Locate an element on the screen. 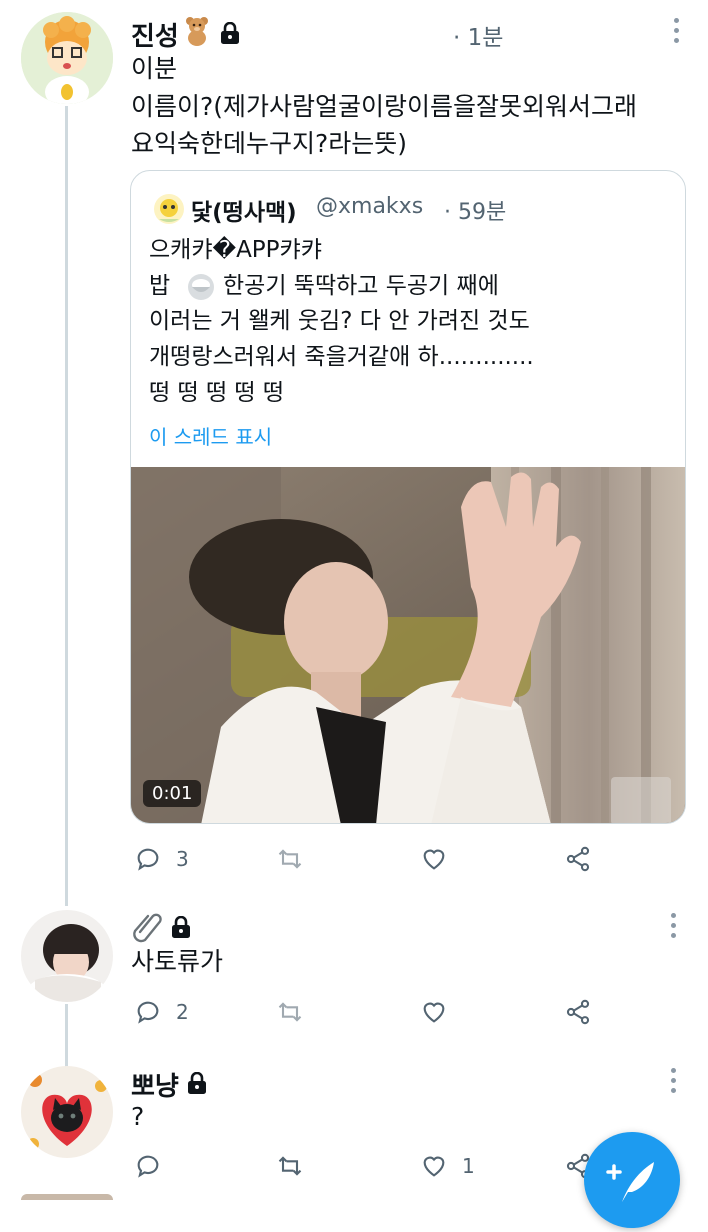 The image size is (708, 1232). video-duration: 0:01 is located at coordinates (172, 793).